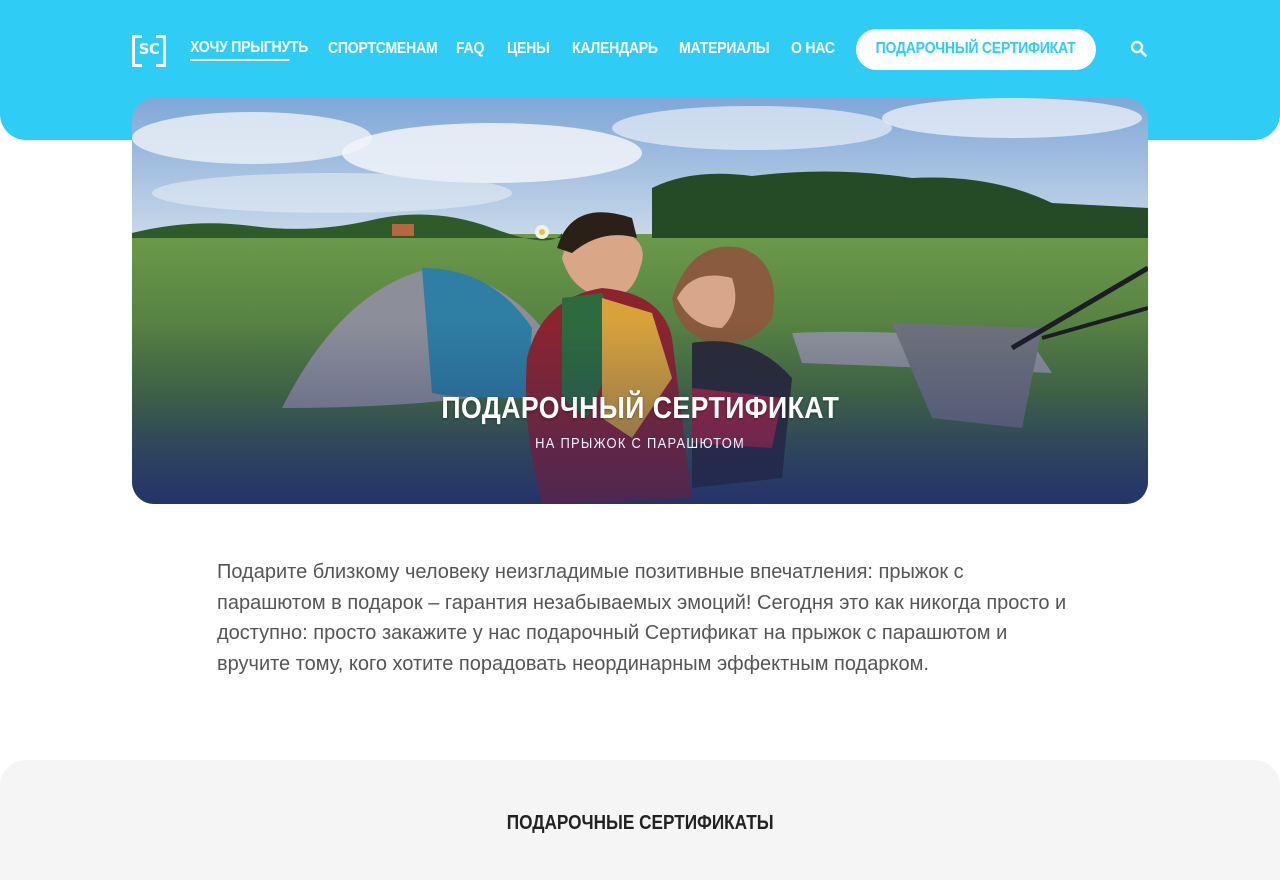 This screenshot has height=880, width=1280. Describe the element at coordinates (640, 407) in the screenshot. I see `hero-title: Подарочный сертификат` at that location.